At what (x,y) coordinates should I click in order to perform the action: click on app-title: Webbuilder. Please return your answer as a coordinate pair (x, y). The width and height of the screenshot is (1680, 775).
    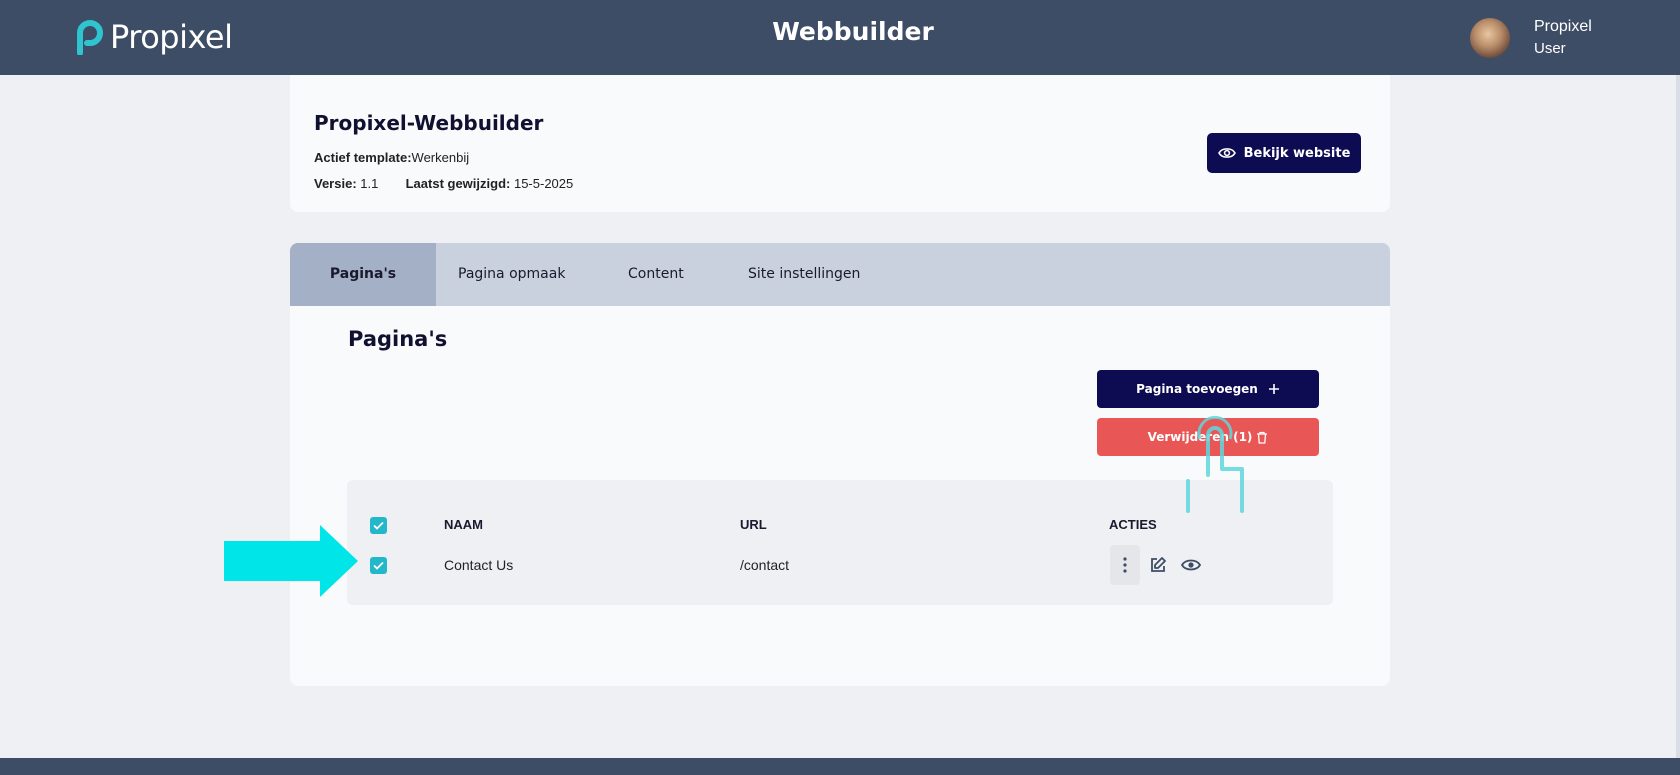
    Looking at the image, I should click on (853, 31).